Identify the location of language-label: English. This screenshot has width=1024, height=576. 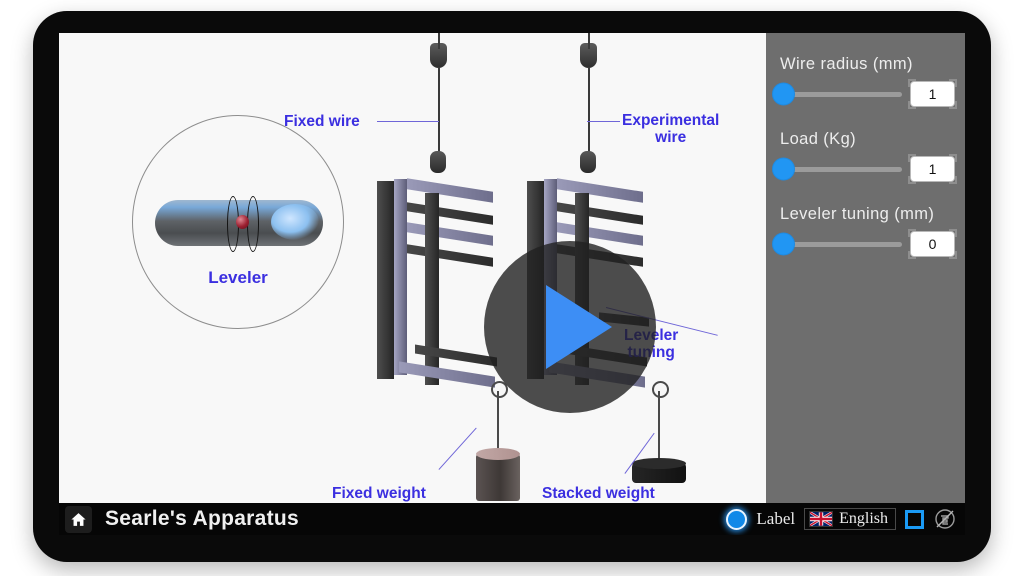
(863, 518).